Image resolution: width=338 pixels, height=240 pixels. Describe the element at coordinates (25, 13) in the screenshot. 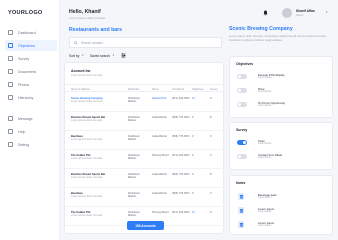

I see `logo: YOURLOGO` at that location.